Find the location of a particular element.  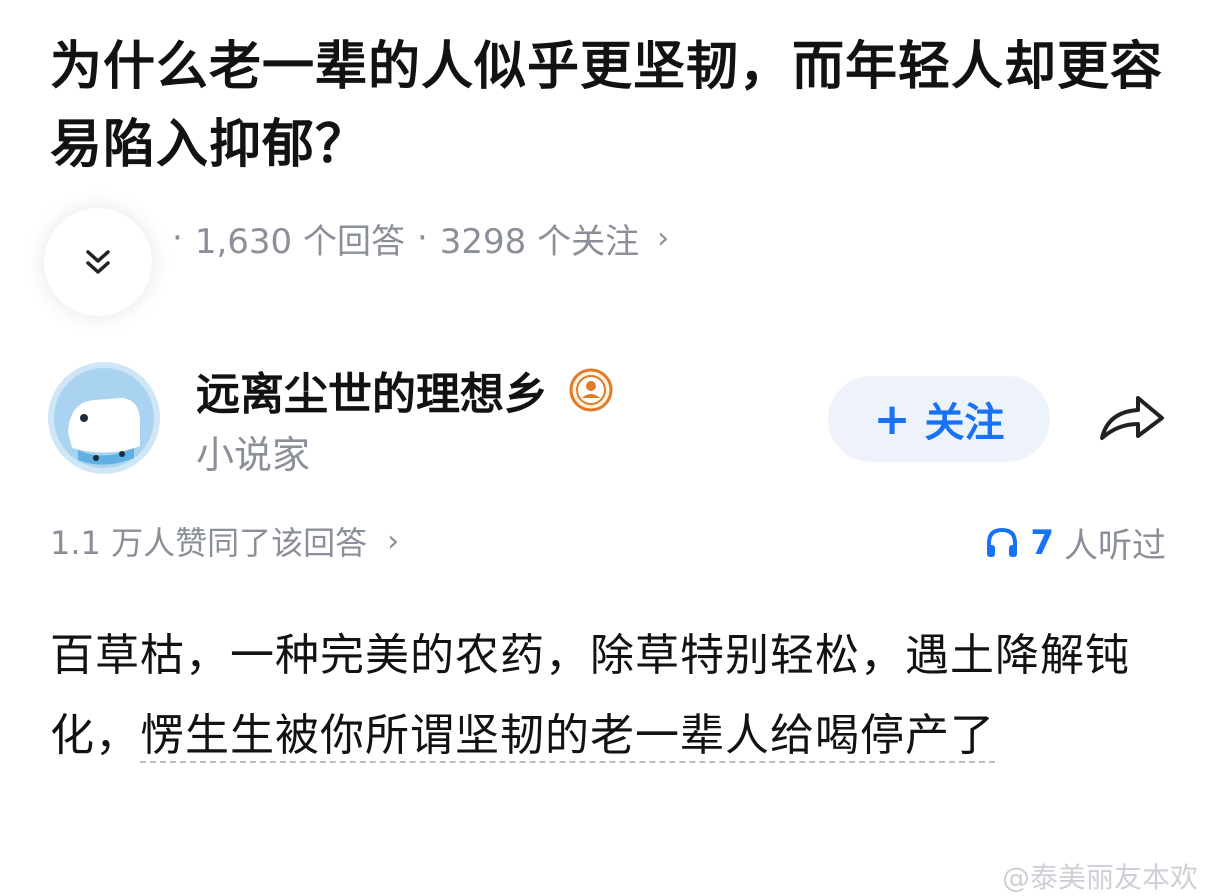

author-name: 远离尘世的理想乡 is located at coordinates (405, 390).